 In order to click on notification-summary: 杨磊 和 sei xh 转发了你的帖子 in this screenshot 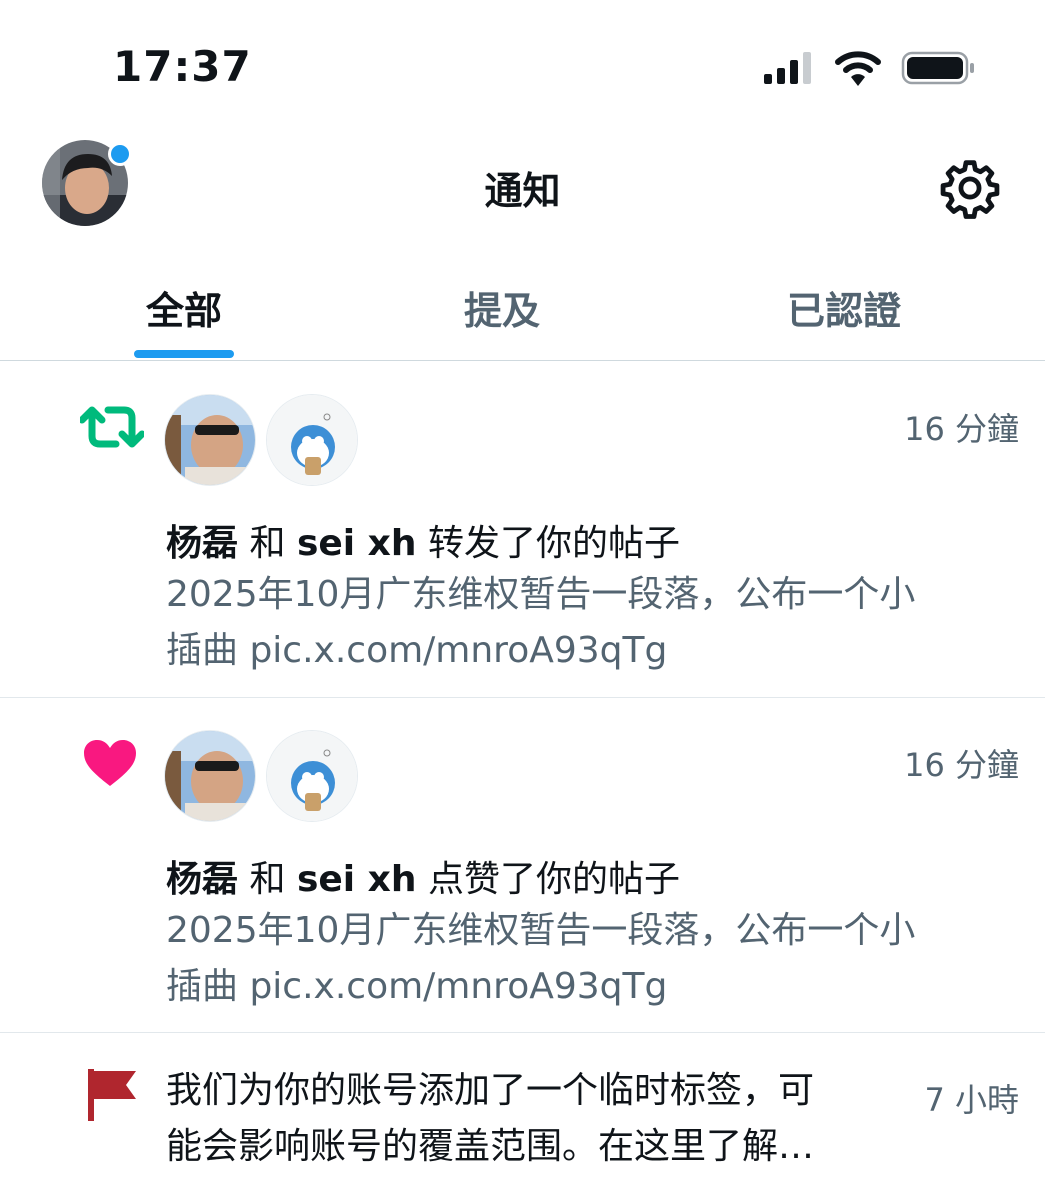, I will do `click(423, 540)`.